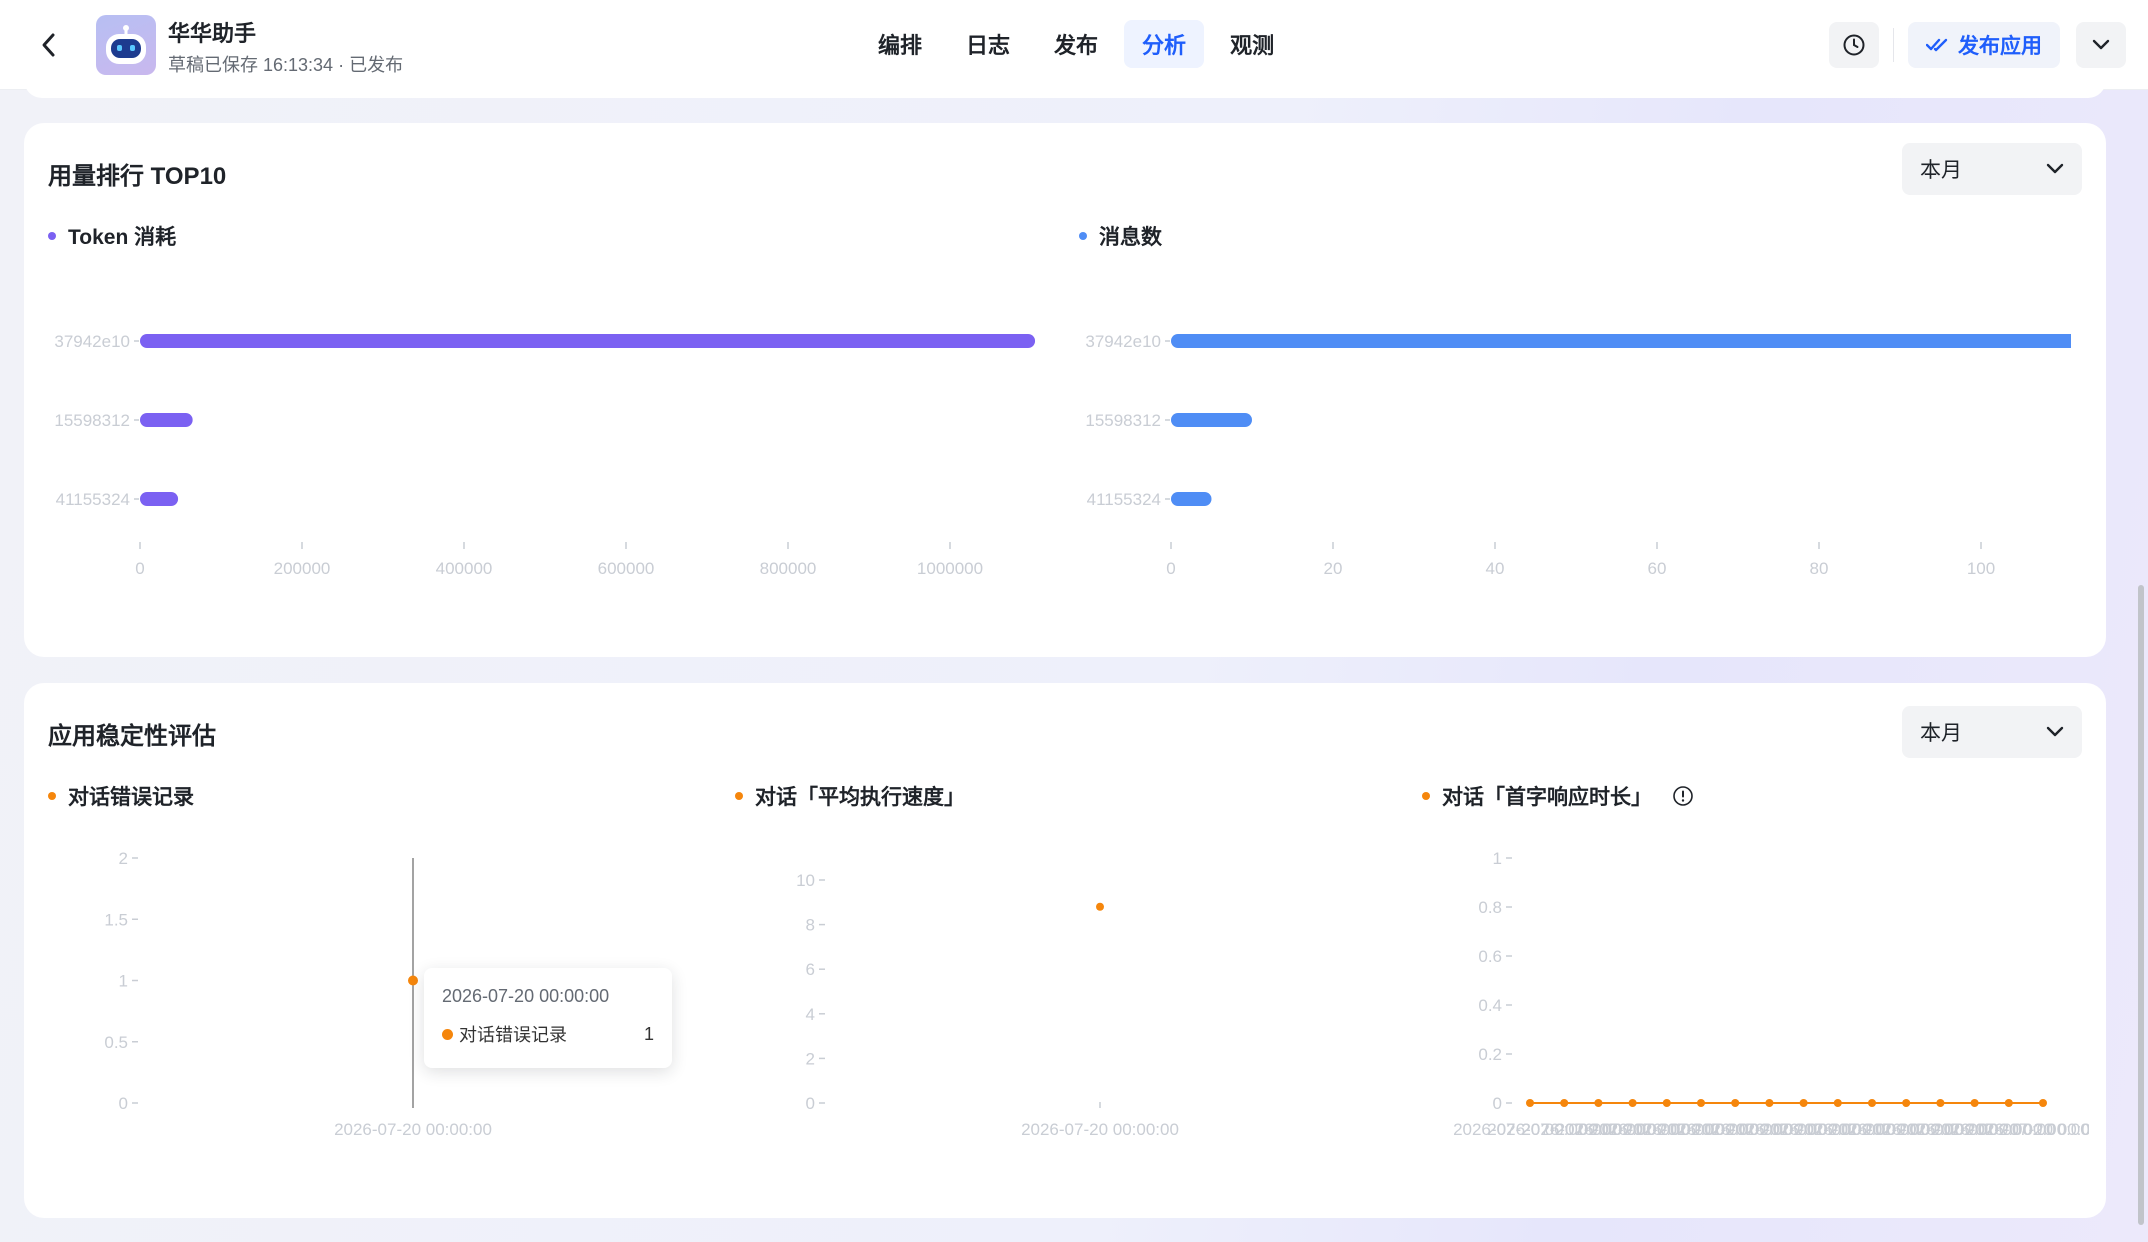 The height and width of the screenshot is (1242, 2148). I want to click on messages-series-text: 消息数, so click(1130, 237).